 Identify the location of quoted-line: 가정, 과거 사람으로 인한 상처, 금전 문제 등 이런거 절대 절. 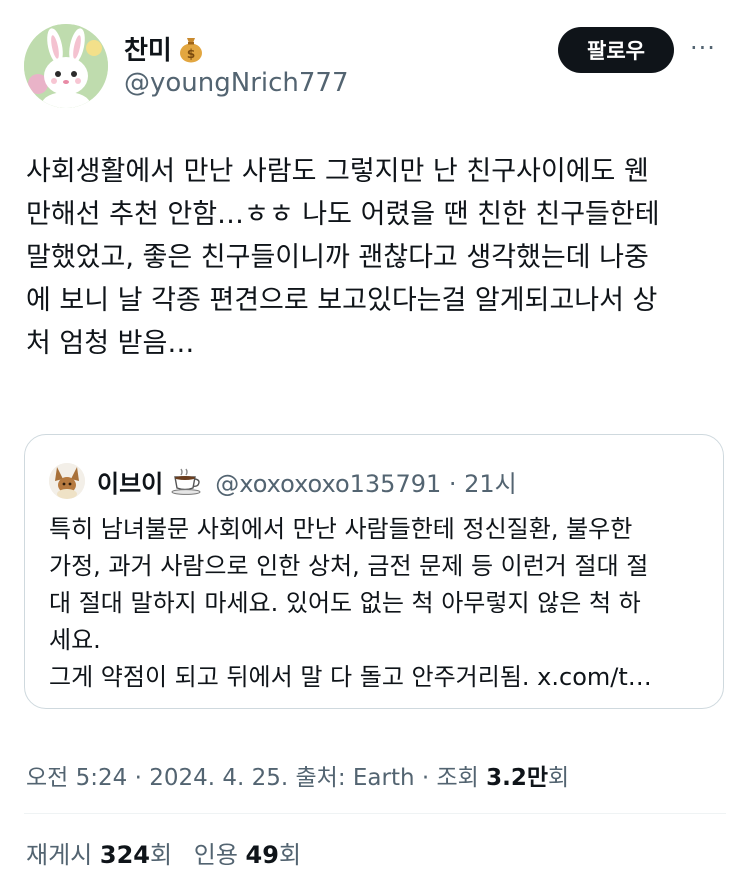
(349, 566).